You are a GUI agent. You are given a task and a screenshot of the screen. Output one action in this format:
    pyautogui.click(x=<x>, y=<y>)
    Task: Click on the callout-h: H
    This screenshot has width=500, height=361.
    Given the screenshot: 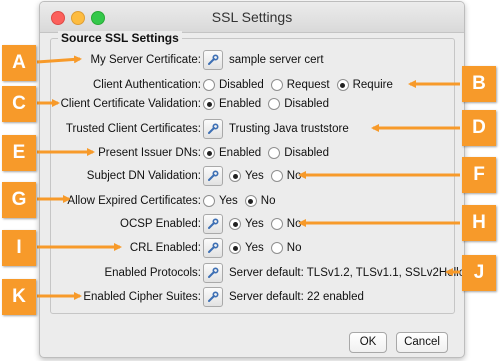 What is the action you would take?
    pyautogui.click(x=479, y=223)
    